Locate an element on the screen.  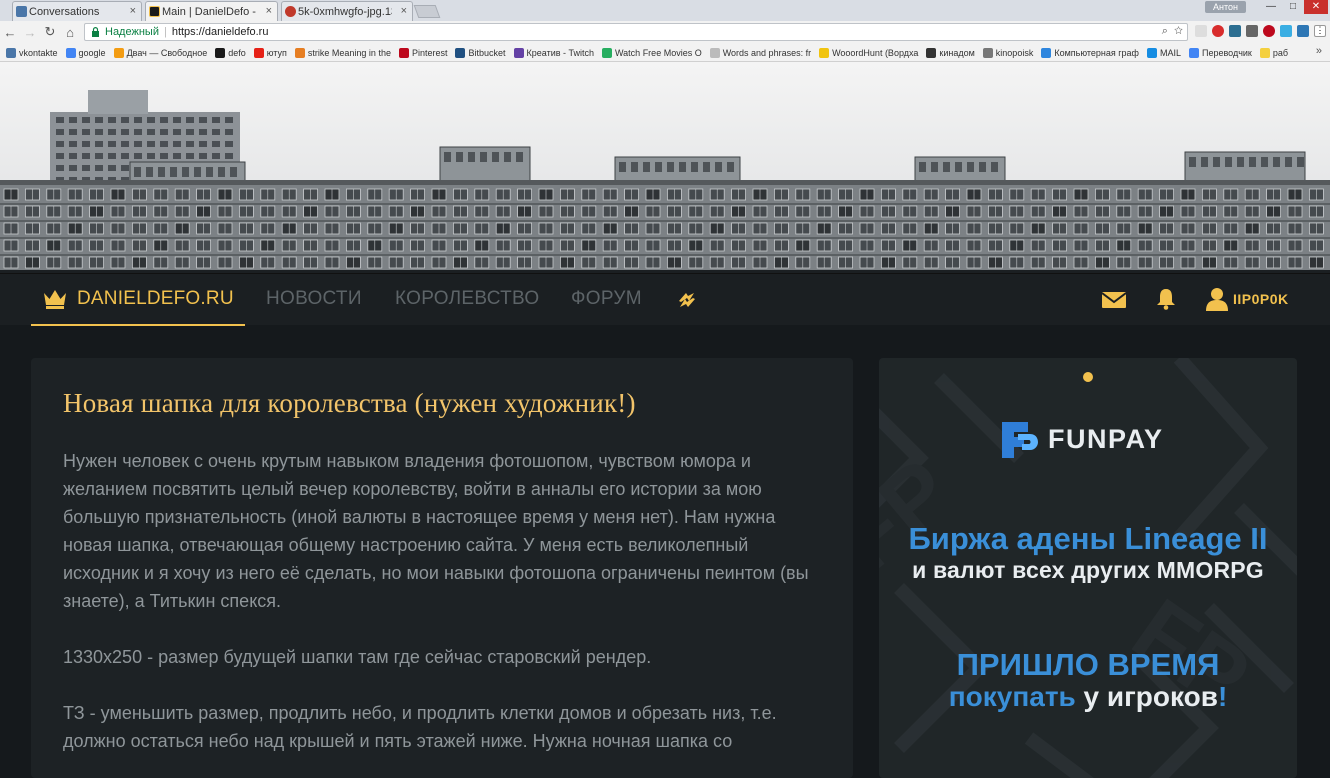
bookmark-item: strike Meaning in the is located at coordinates (342, 52).